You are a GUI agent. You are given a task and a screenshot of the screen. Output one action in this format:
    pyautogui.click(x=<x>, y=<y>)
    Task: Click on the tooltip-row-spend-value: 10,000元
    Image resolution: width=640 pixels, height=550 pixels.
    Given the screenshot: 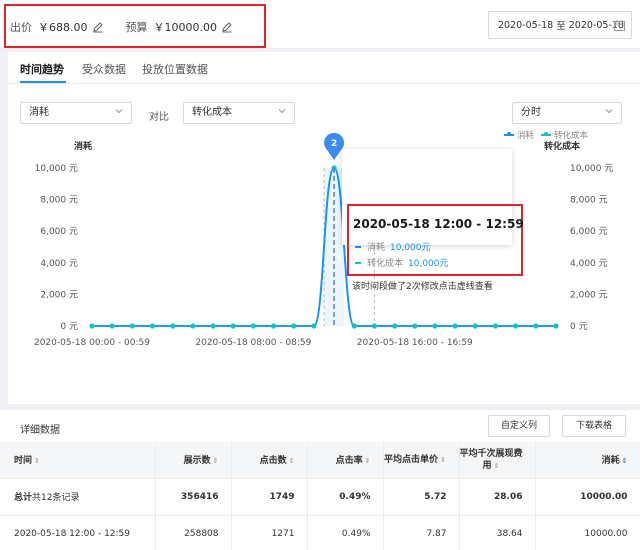 What is the action you would take?
    pyautogui.click(x=410, y=248)
    